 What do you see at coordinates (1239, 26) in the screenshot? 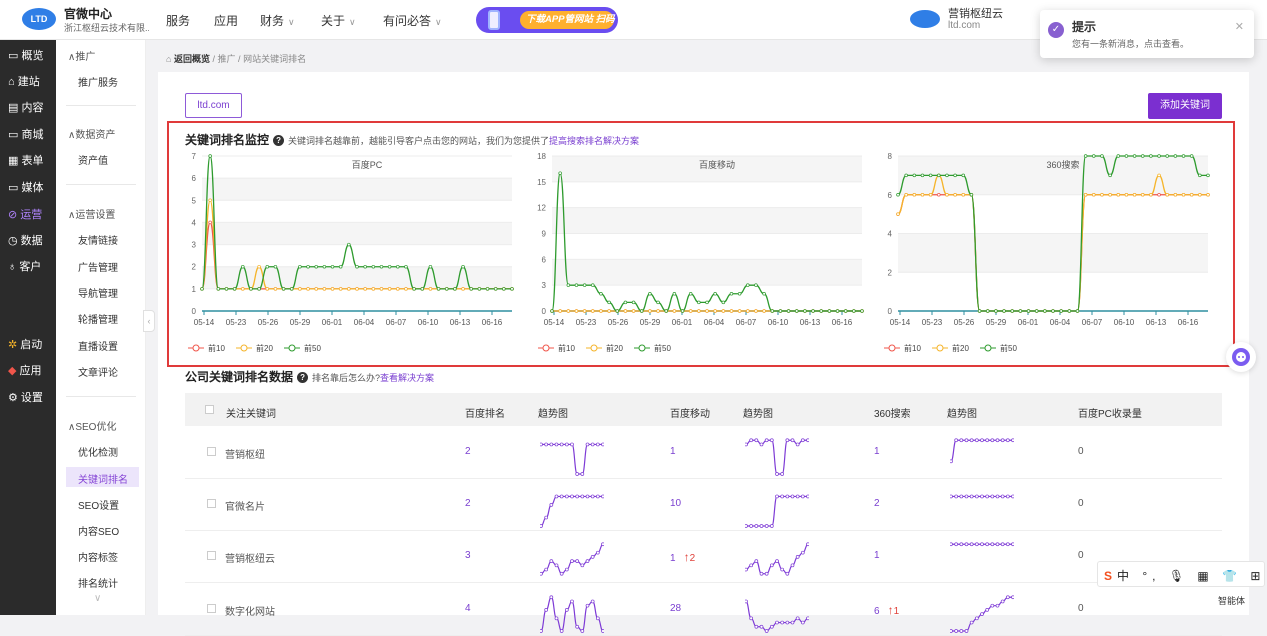
I see `close-icon: ✕` at bounding box center [1239, 26].